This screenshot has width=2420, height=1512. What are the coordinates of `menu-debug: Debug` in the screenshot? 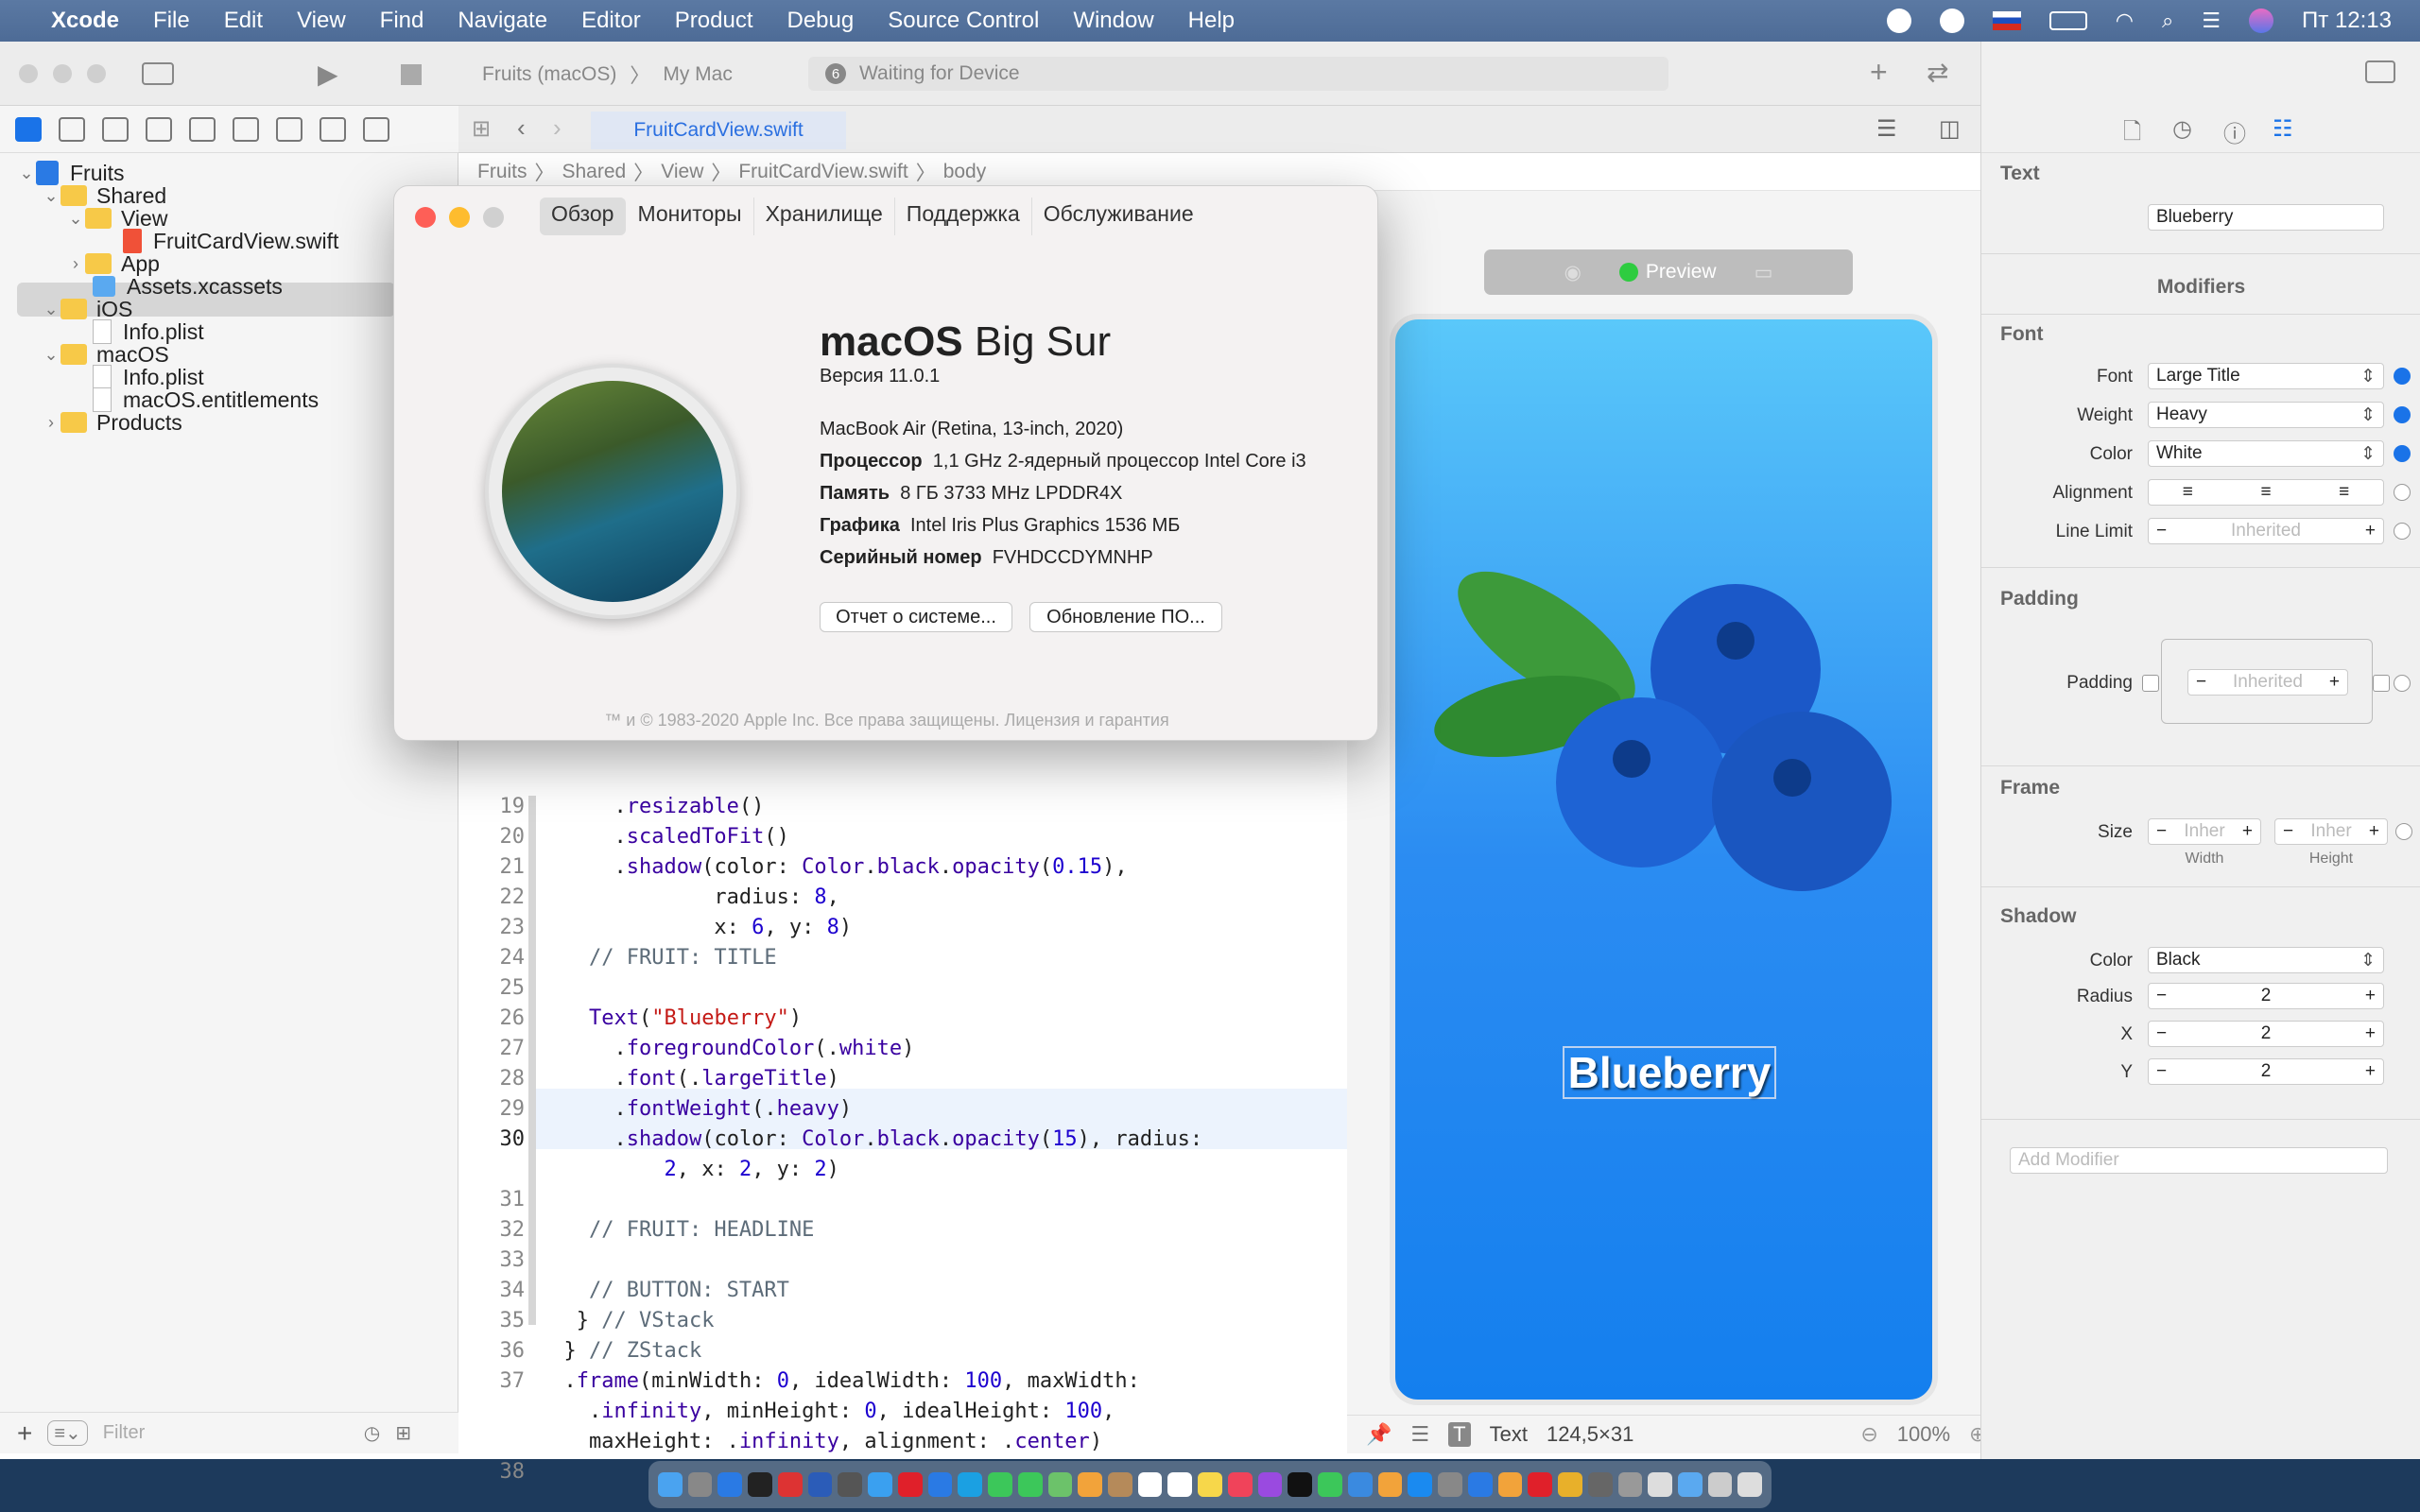 It's located at (821, 21).